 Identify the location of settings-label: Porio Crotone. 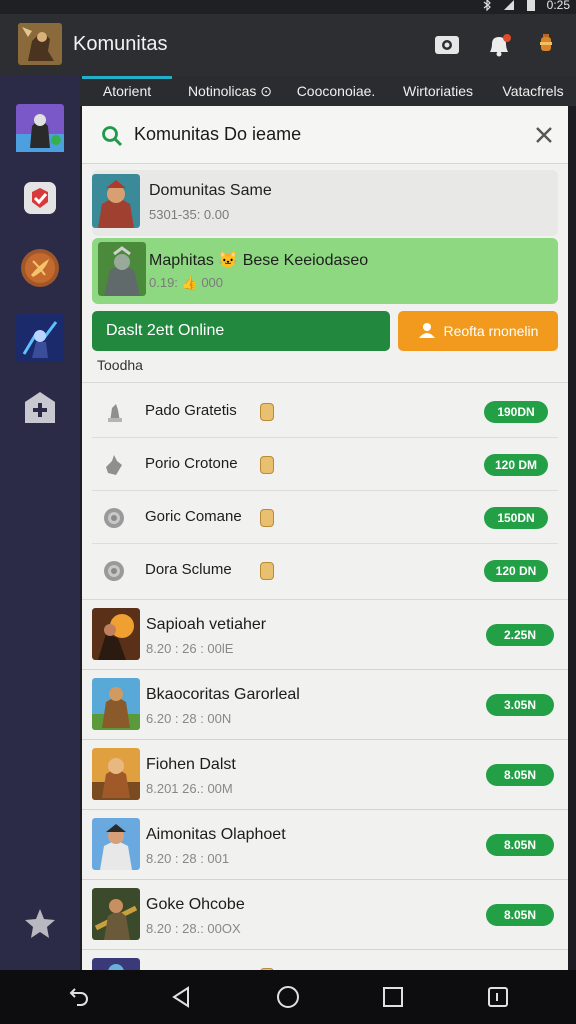
(191, 463).